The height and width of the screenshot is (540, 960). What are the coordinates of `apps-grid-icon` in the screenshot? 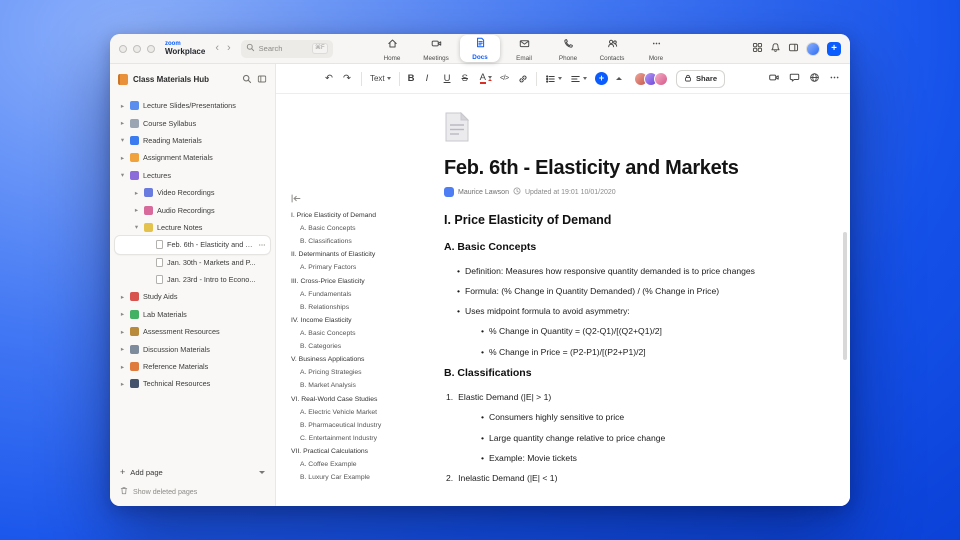 It's located at (757, 49).